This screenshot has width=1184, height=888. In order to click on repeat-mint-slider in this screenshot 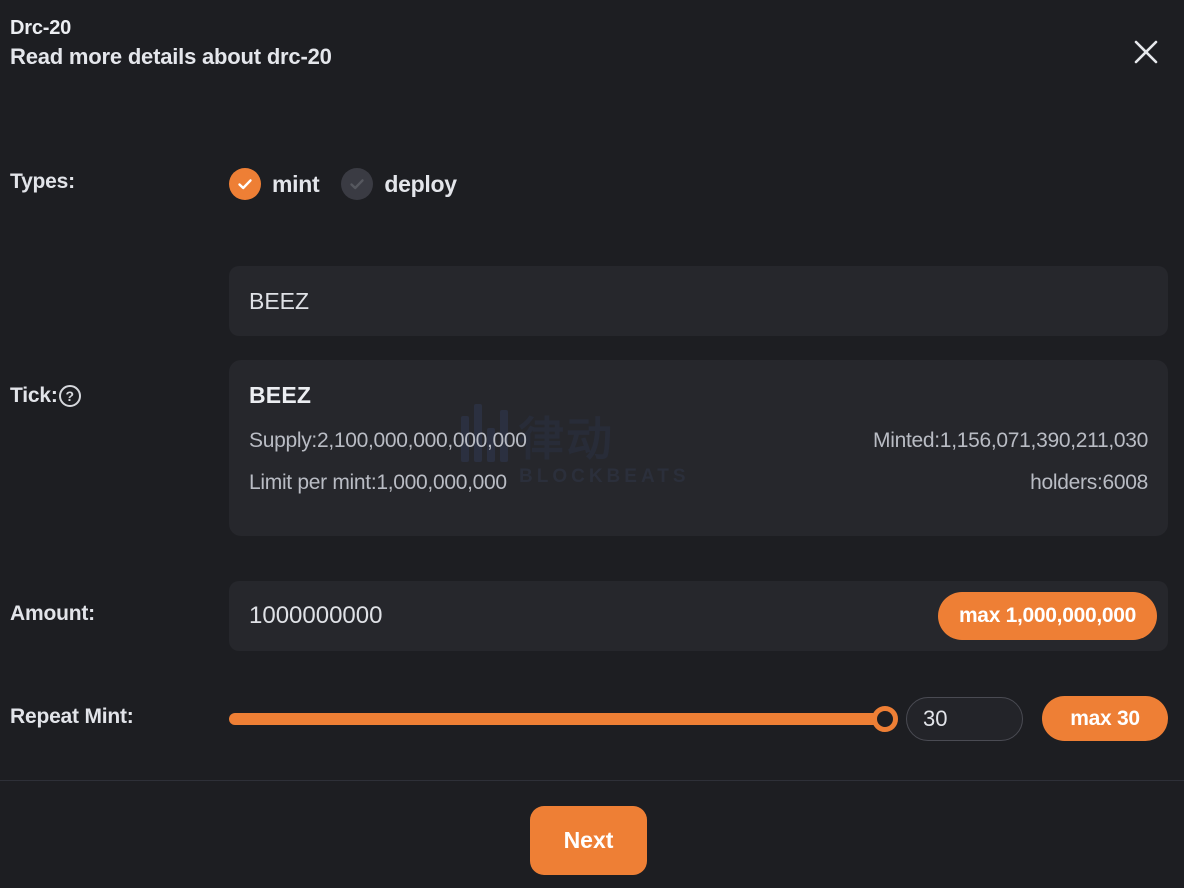, I will do `click(563, 719)`.